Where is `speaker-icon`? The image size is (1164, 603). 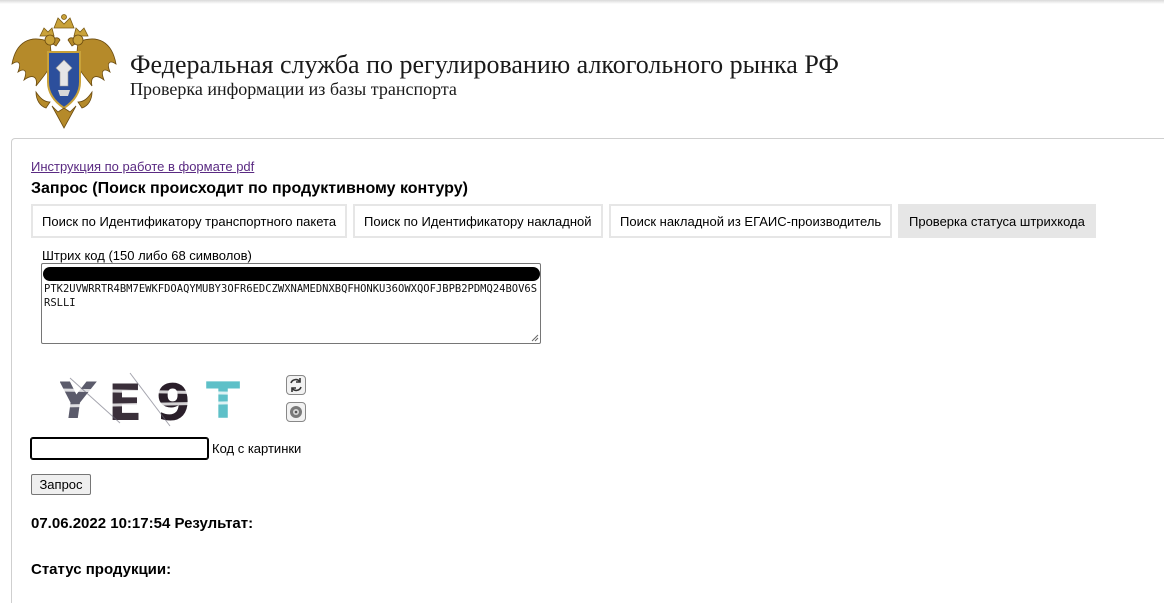
speaker-icon is located at coordinates (296, 412).